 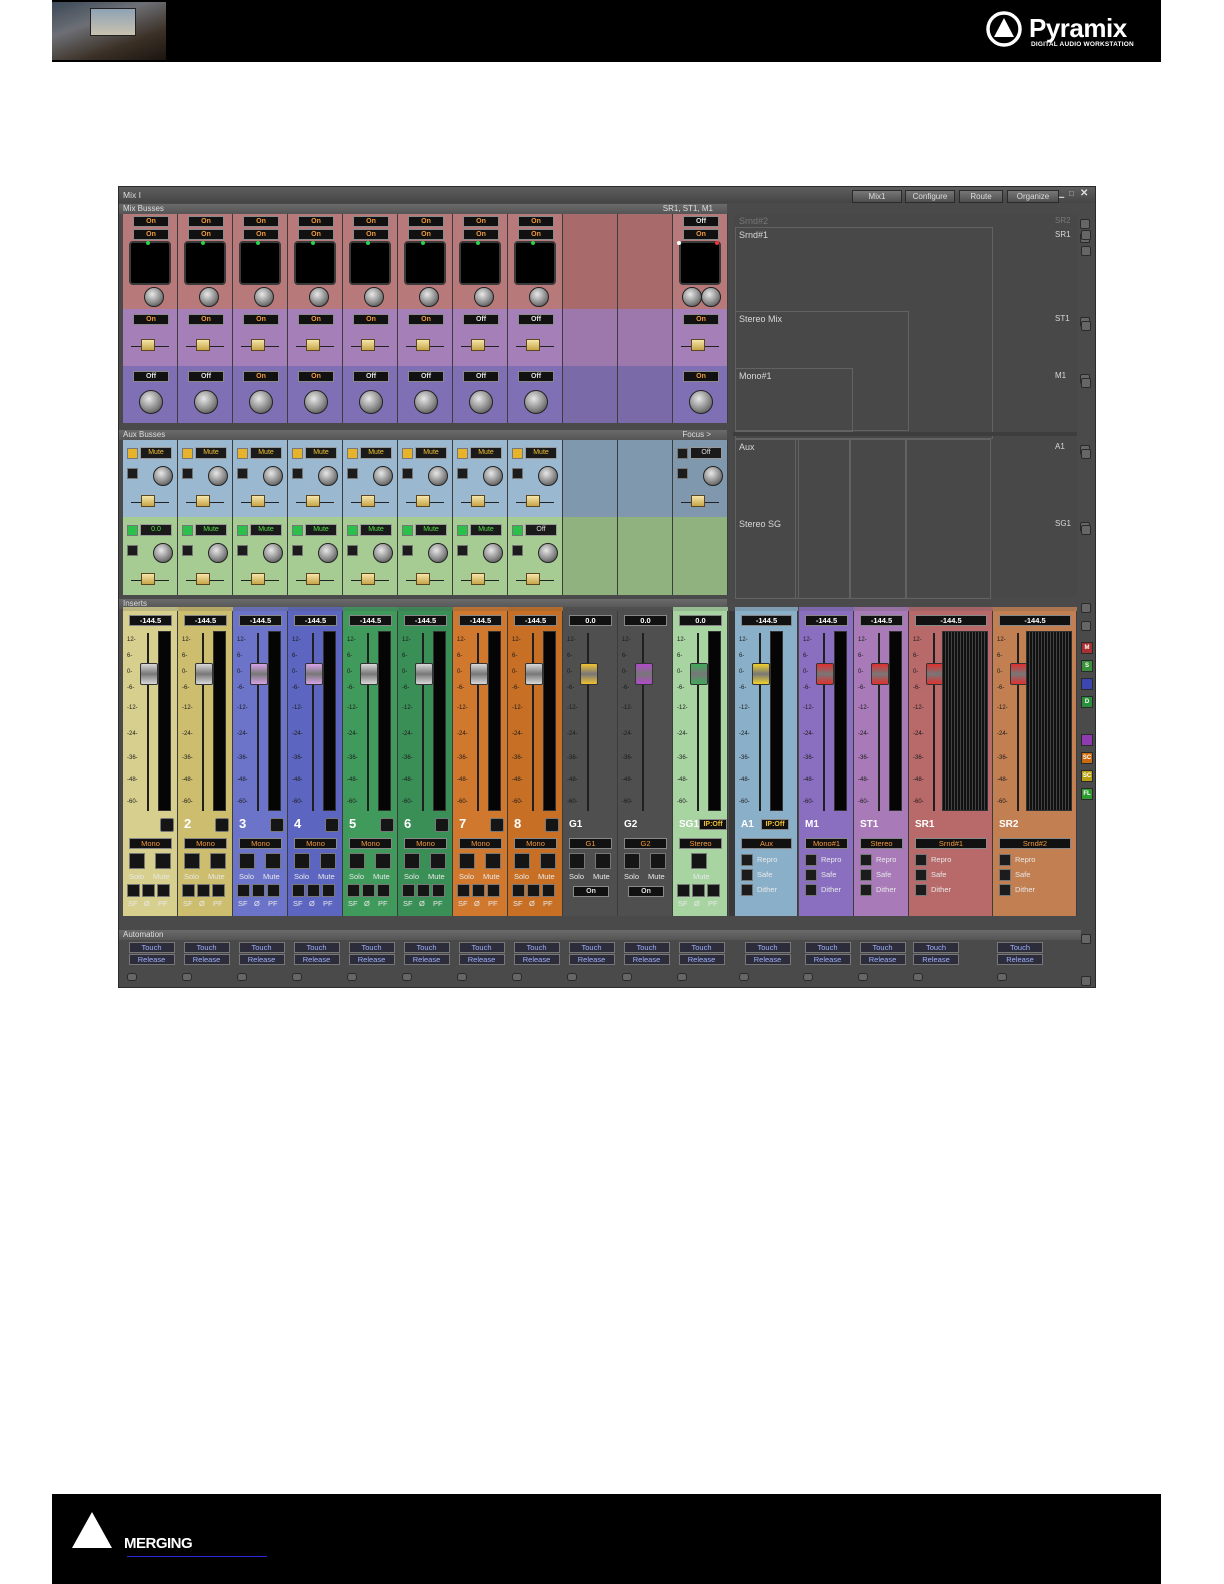 I want to click on maximize-icon: □, so click(x=1073, y=194).